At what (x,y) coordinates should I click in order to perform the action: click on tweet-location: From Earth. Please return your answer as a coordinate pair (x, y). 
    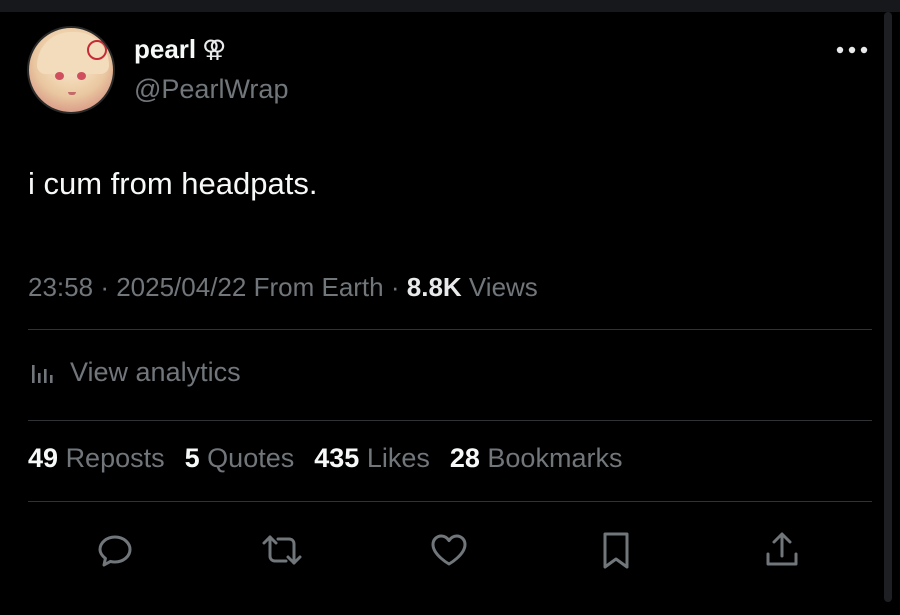
    Looking at the image, I should click on (318, 287).